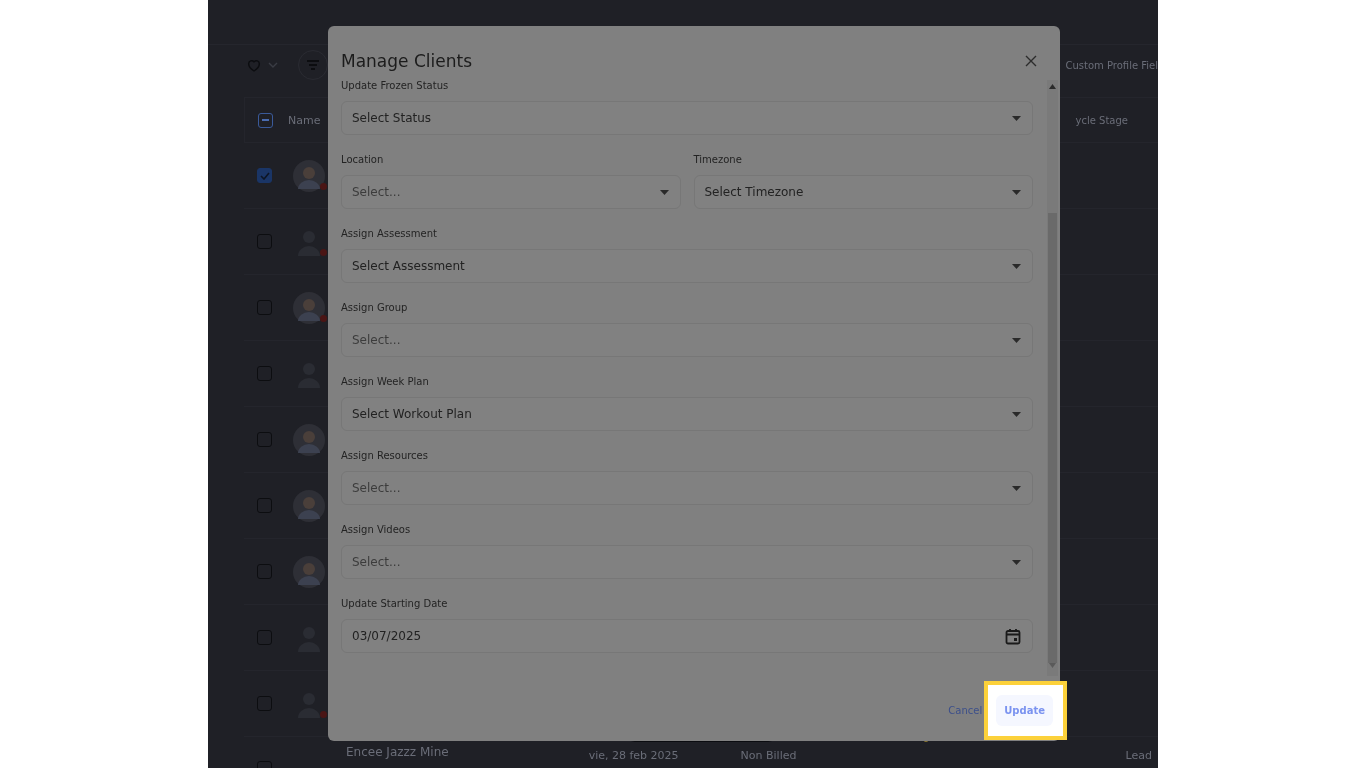 The height and width of the screenshot is (768, 1366). Describe the element at coordinates (687, 414) in the screenshot. I see `select-field: Select Workout Plan` at that location.